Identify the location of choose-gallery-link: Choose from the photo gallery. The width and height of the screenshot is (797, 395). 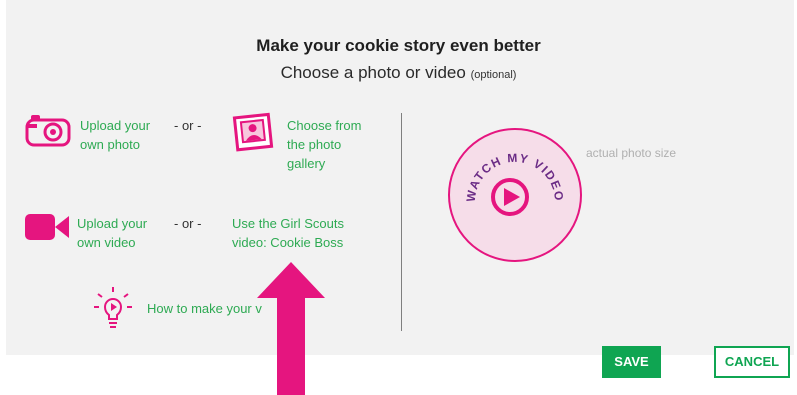
(324, 144).